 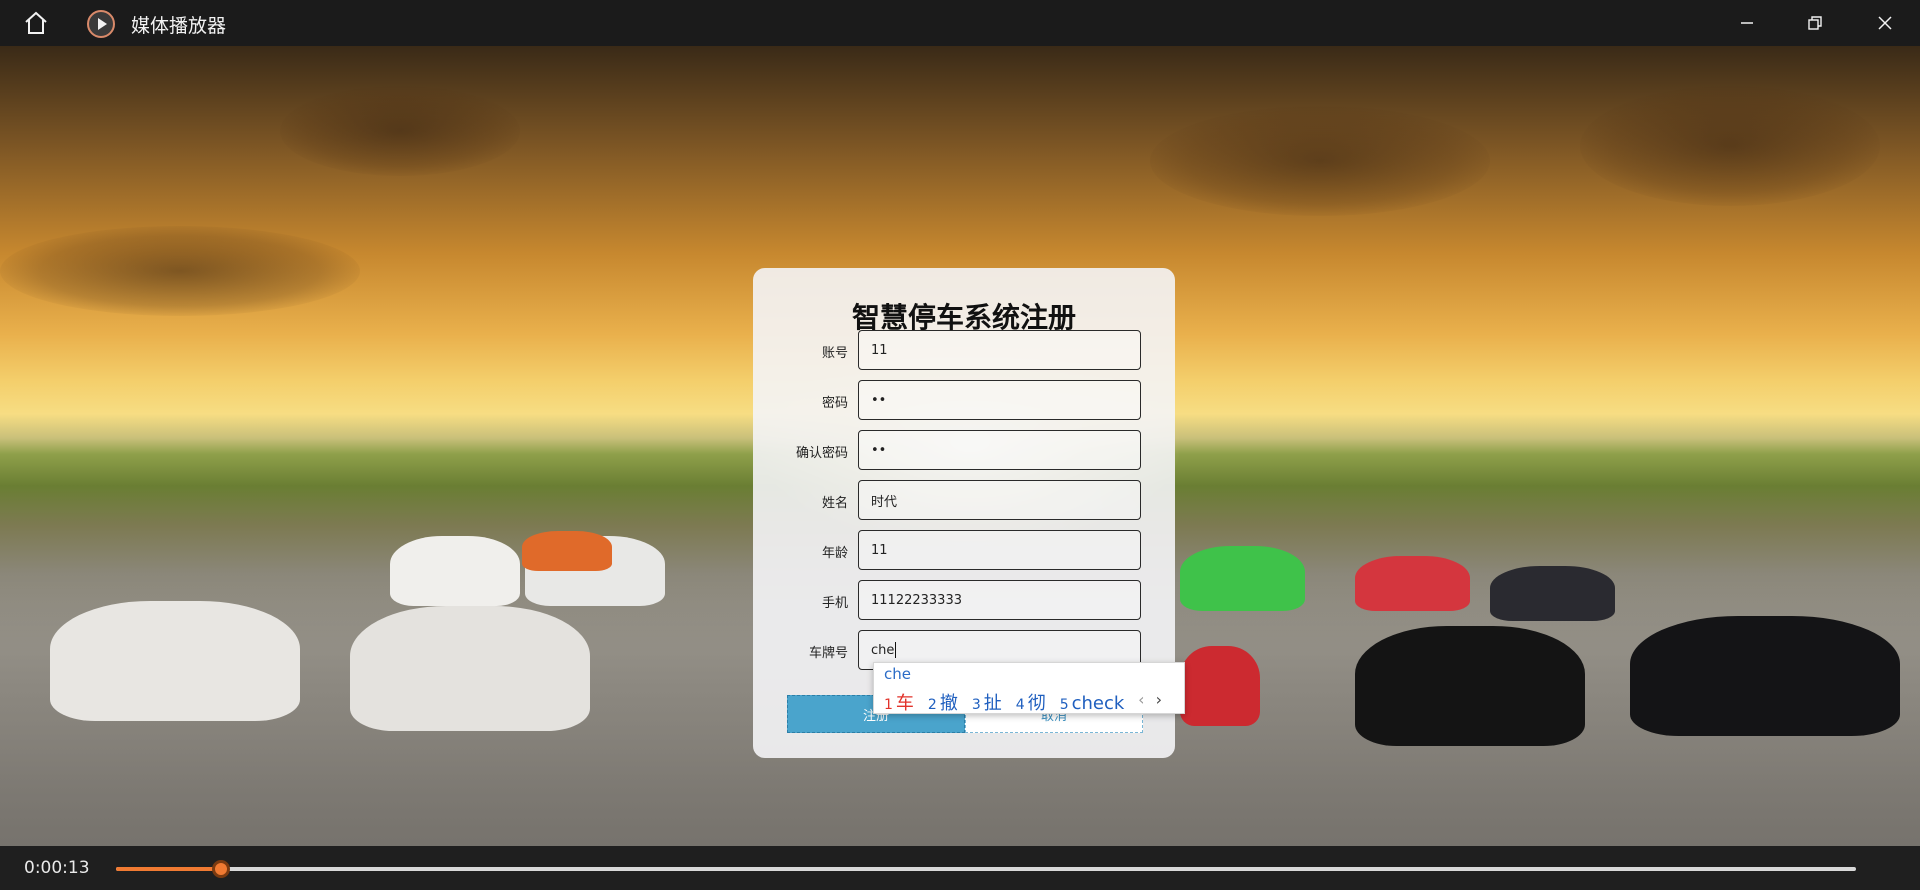 What do you see at coordinates (999, 400) in the screenshot?
I see `password-input: ••` at bounding box center [999, 400].